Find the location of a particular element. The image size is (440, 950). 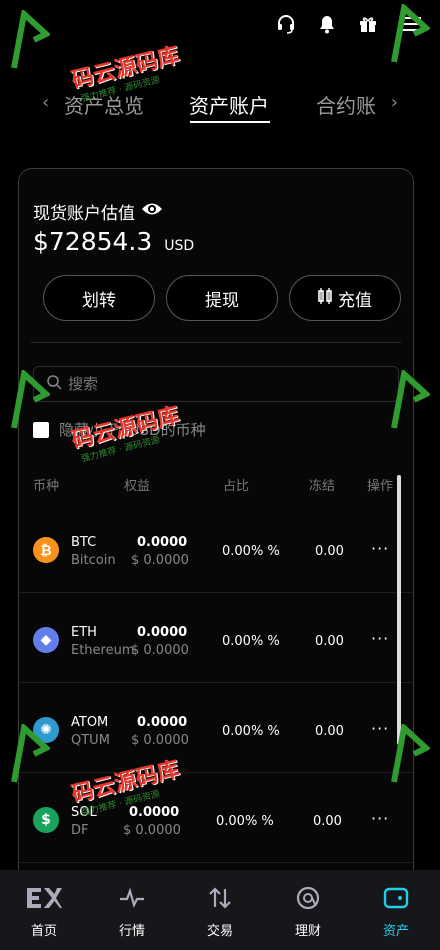

sol-icon: $ is located at coordinates (46, 820).